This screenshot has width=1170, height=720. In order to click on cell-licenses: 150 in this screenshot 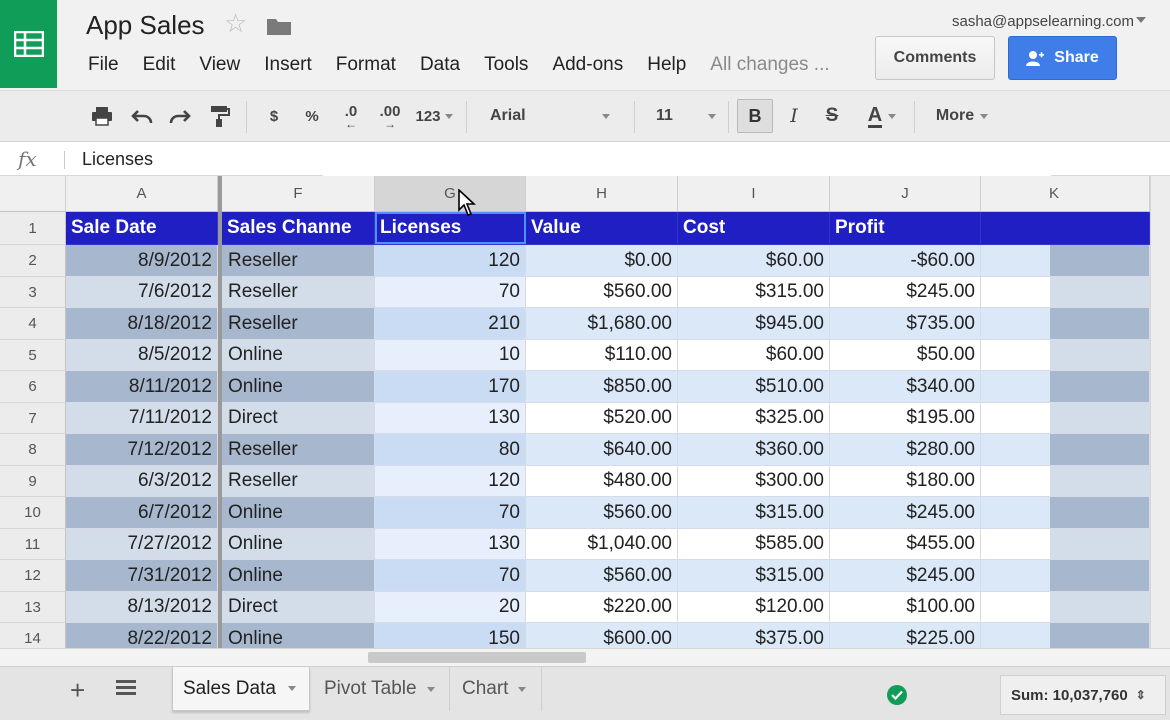, I will do `click(450, 635)`.